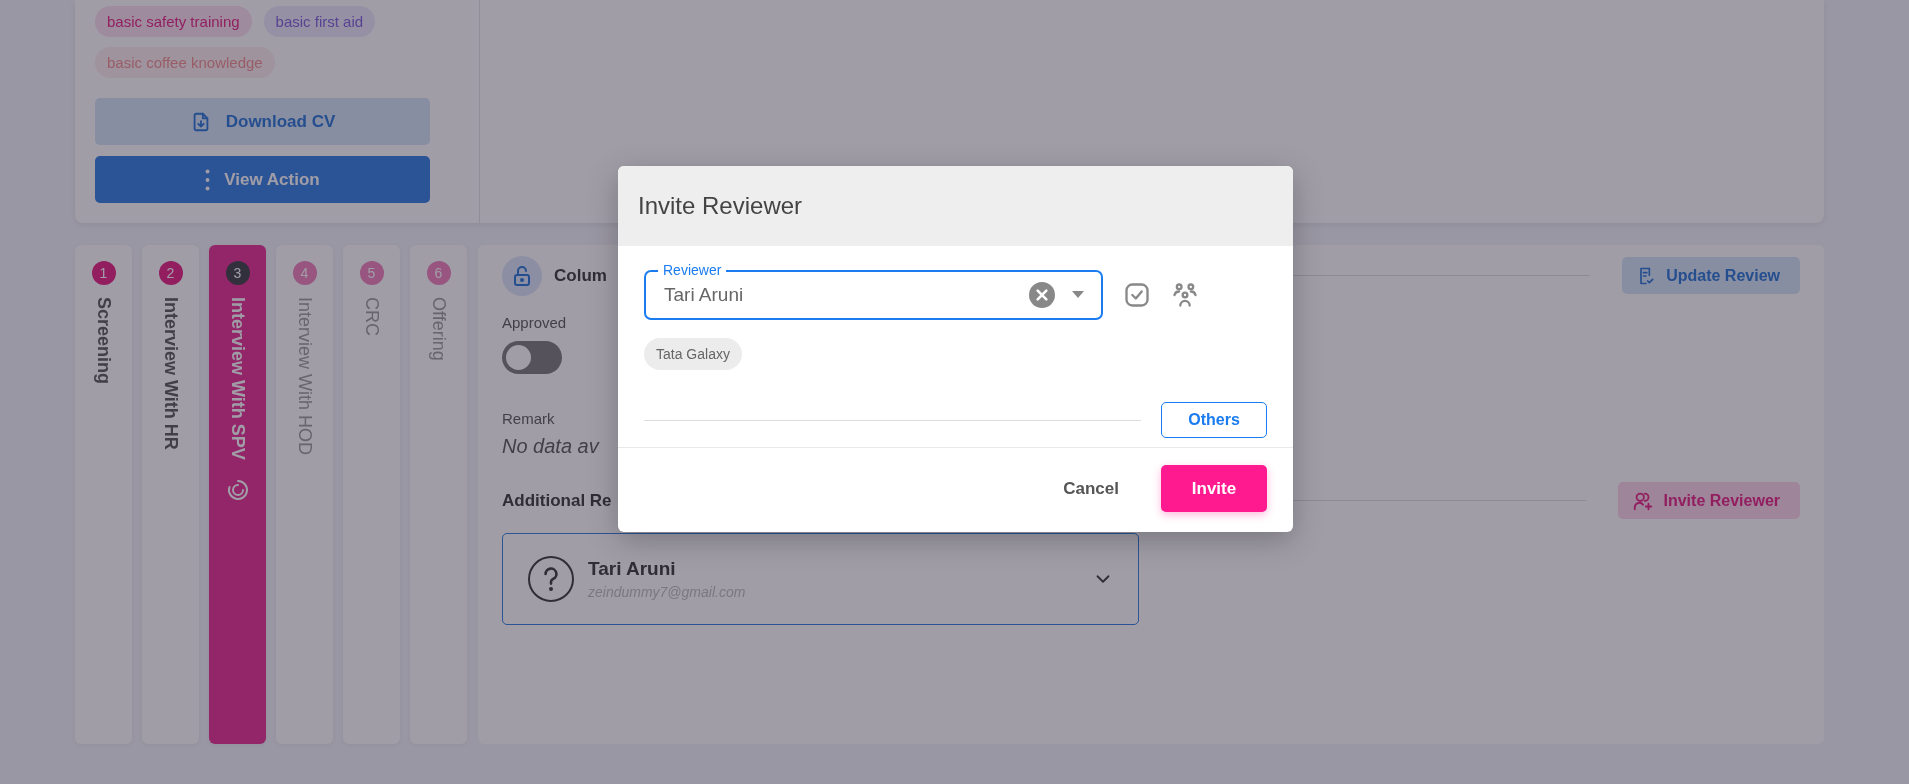  What do you see at coordinates (632, 569) in the screenshot?
I see `reviewer-name: Tari Aruni` at bounding box center [632, 569].